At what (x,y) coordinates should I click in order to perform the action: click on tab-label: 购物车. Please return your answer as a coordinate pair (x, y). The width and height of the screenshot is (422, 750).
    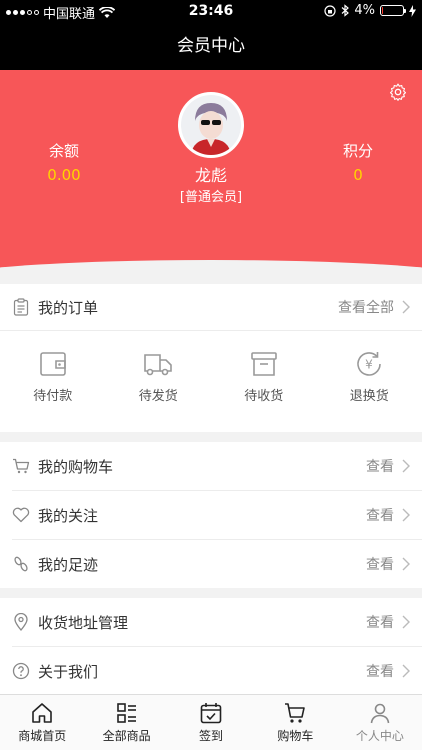
    Looking at the image, I should click on (295, 736).